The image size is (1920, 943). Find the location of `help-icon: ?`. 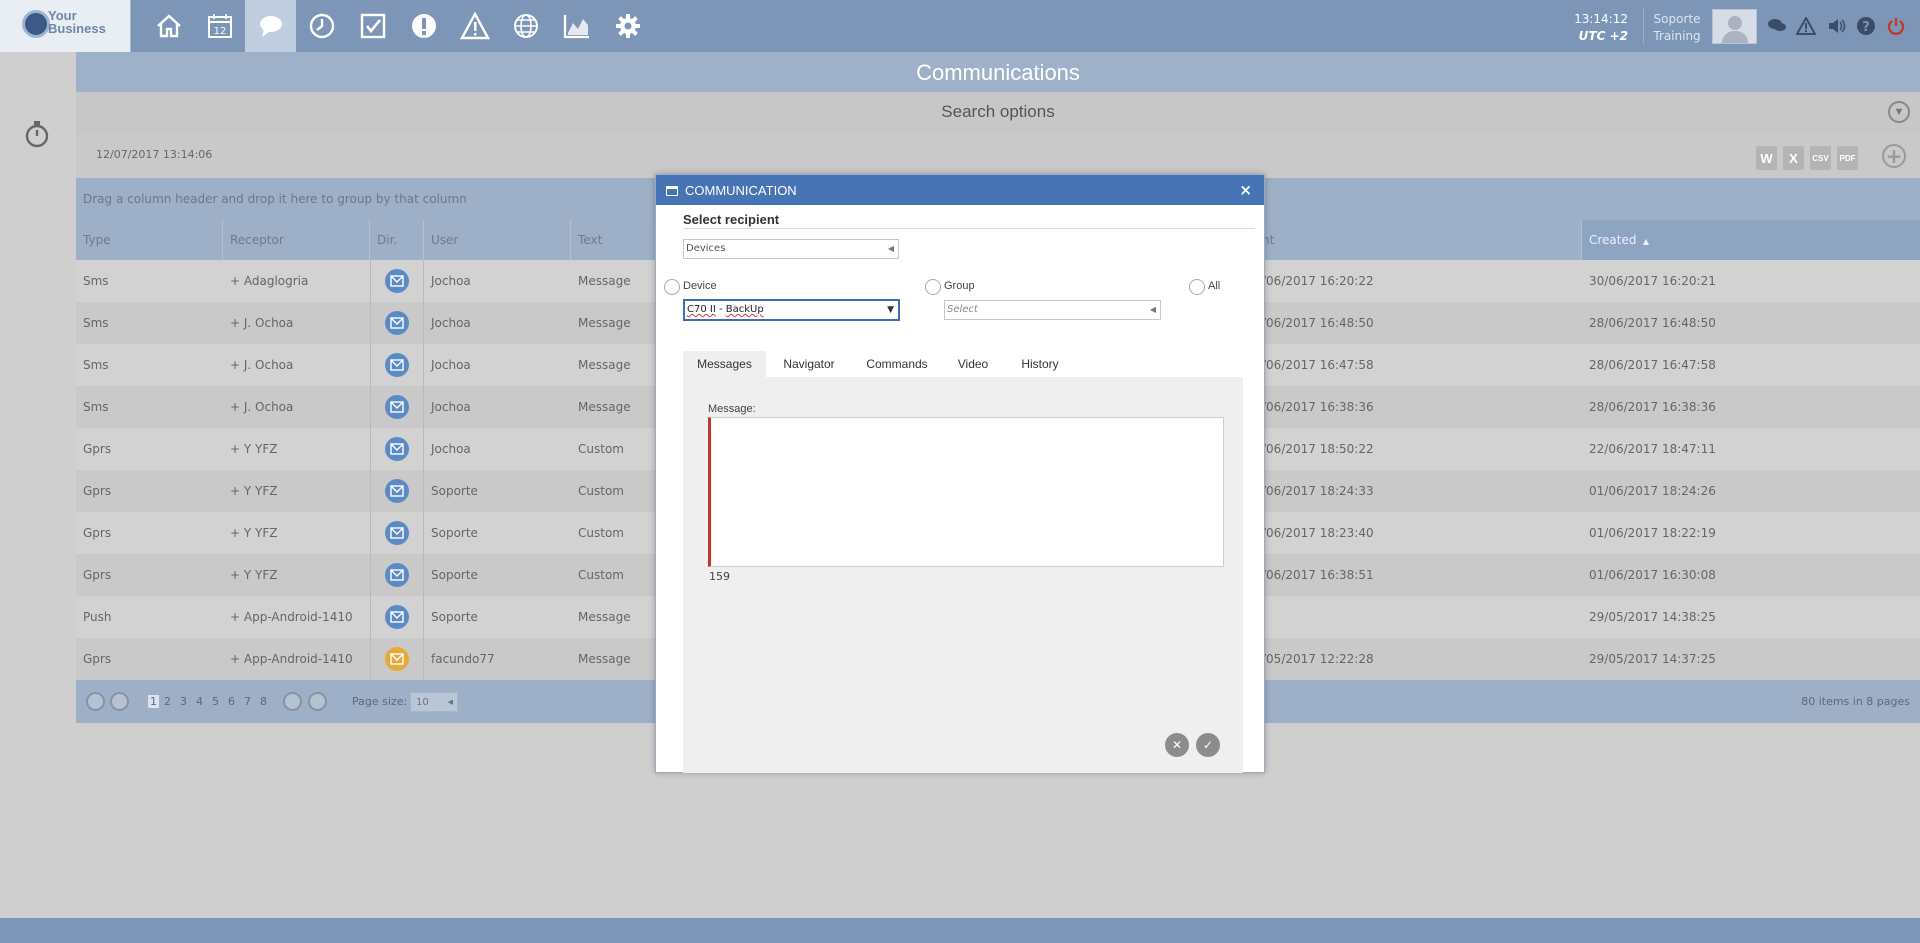

help-icon: ? is located at coordinates (1866, 26).